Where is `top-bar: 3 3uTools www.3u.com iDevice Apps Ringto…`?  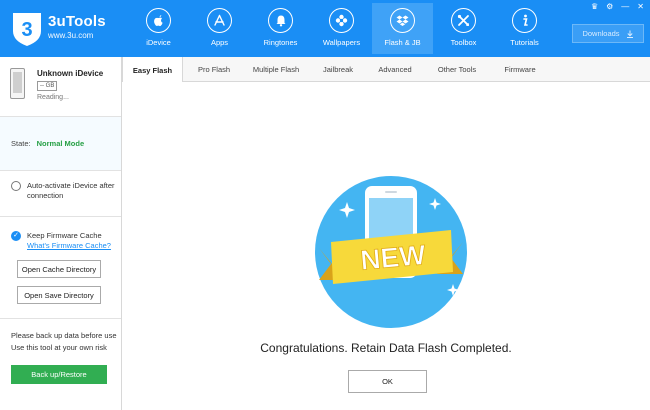
top-bar: 3 3uTools www.3u.com iDevice Apps Ringto… is located at coordinates (325, 28).